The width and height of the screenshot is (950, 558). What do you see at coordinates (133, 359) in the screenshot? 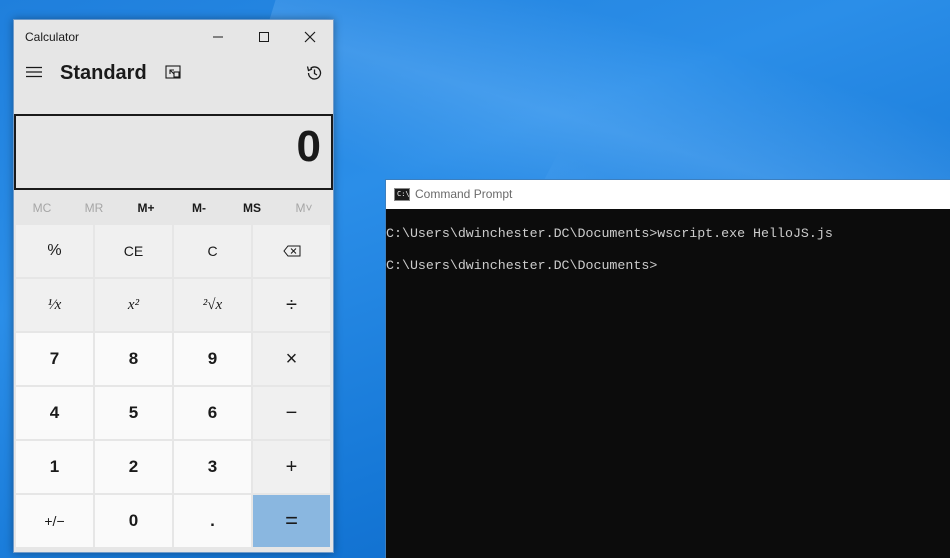
I see `digit-8-button: 8` at bounding box center [133, 359].